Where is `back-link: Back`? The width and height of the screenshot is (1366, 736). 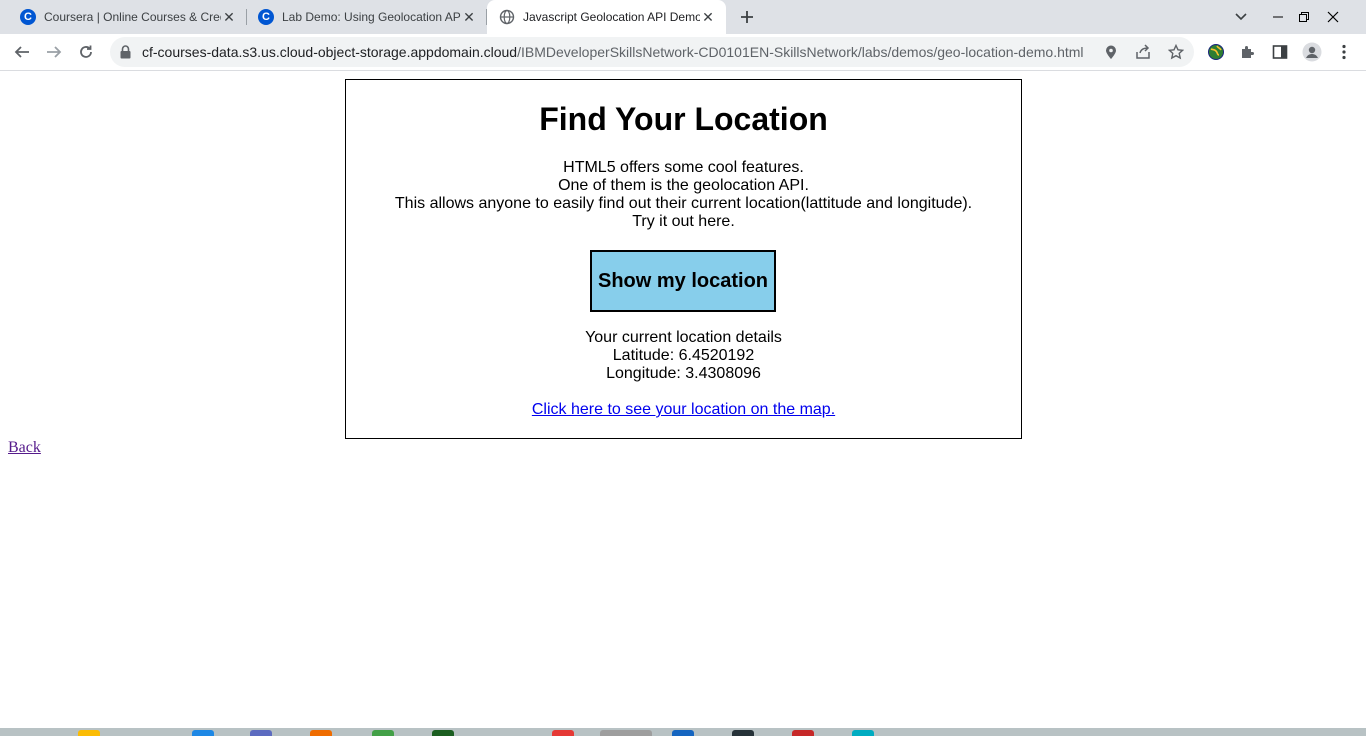 back-link: Back is located at coordinates (24, 448).